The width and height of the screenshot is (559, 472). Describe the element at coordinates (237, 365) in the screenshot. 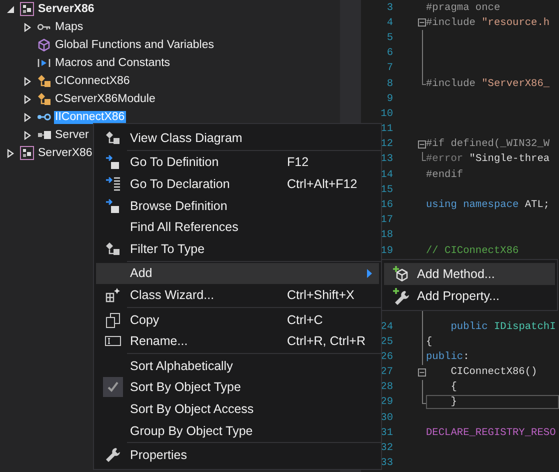

I see `menu-item: Sort Alphabetically` at that location.